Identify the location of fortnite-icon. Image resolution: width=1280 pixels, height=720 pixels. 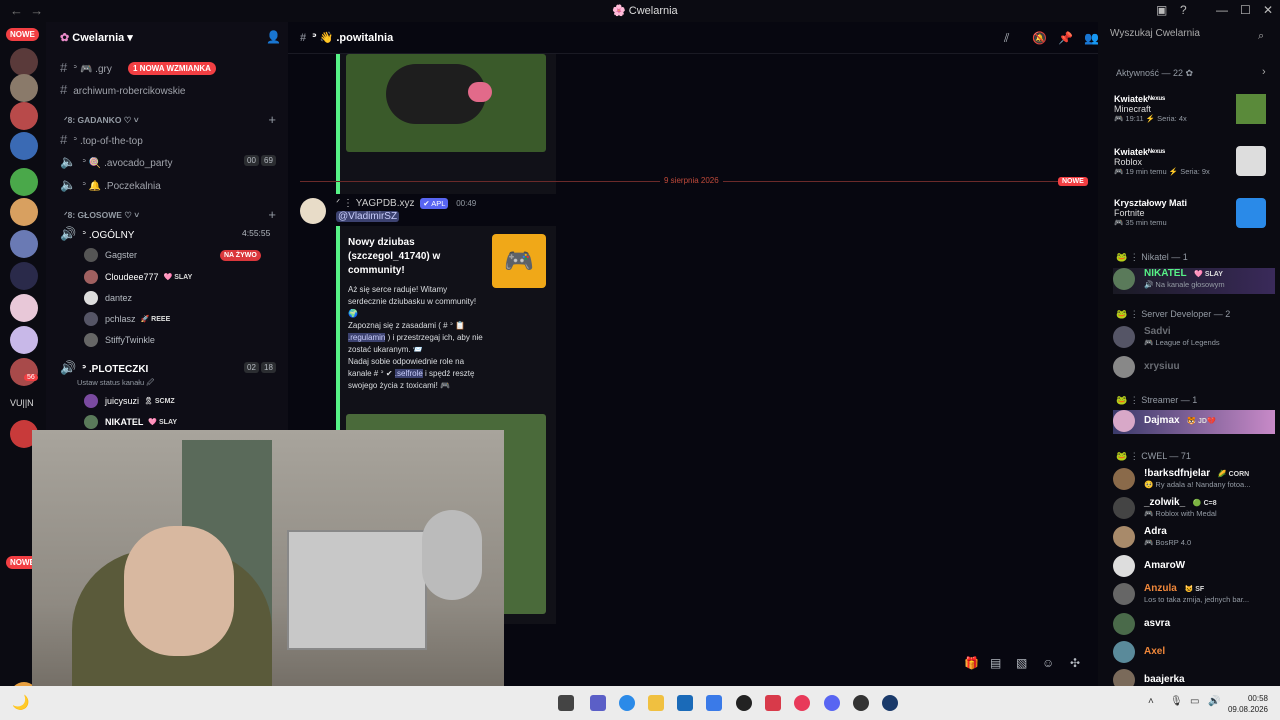
(1251, 213).